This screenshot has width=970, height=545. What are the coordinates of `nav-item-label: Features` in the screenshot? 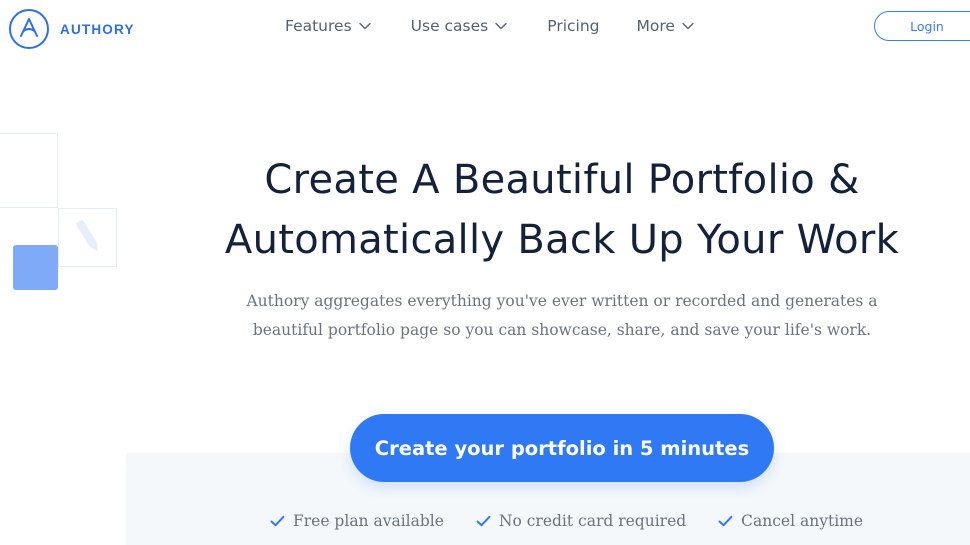 It's located at (318, 26).